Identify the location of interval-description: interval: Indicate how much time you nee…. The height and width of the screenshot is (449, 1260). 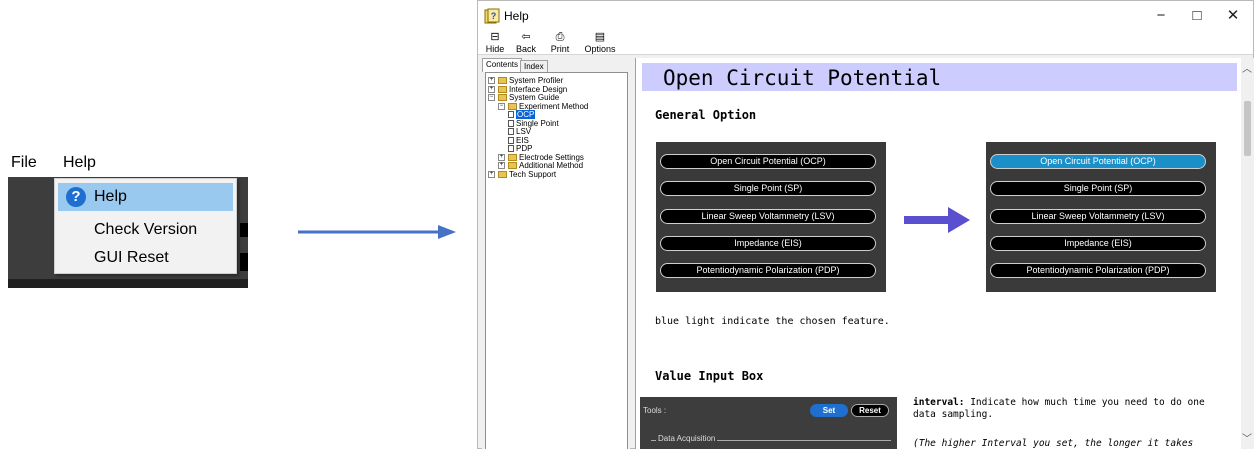
(1073, 409).